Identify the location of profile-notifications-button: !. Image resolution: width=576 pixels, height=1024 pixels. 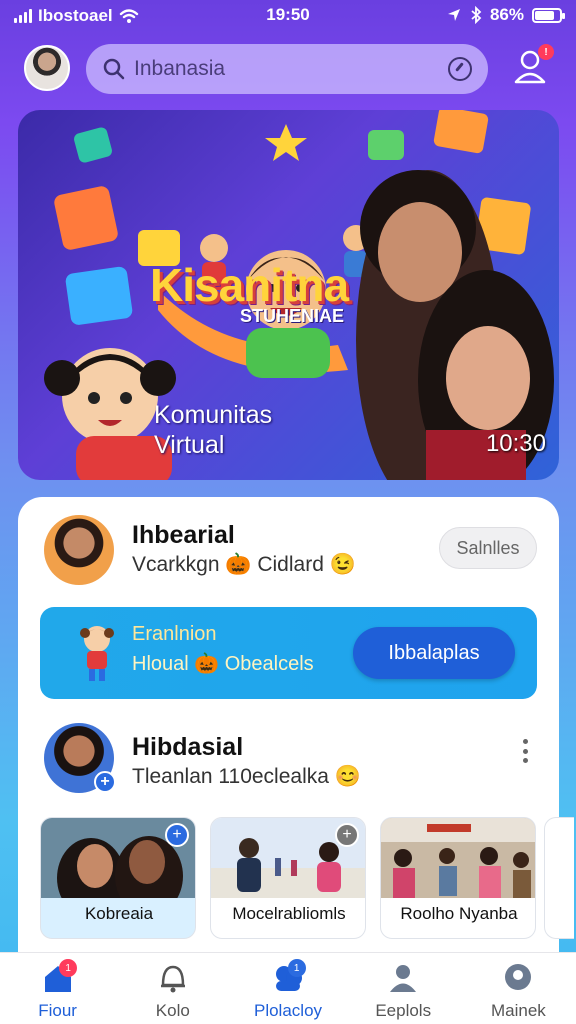
(533, 65).